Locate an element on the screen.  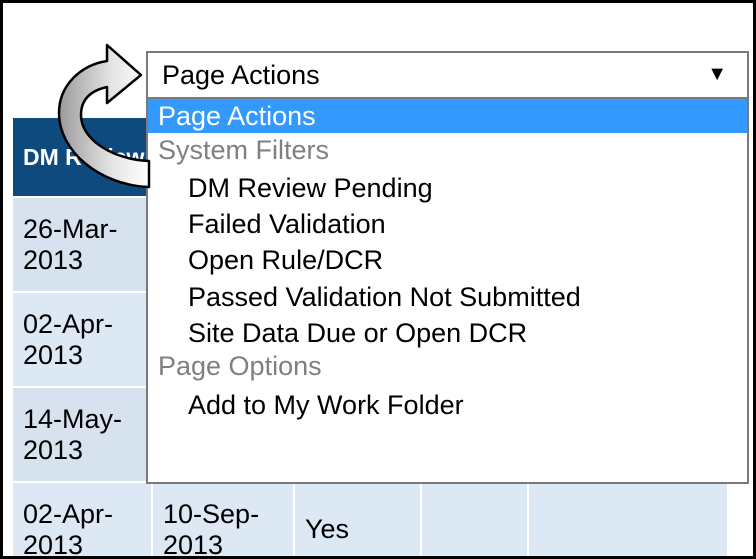
table-row: 02-Apr-2013 10-Sep-2013 Yes is located at coordinates (370, 518).